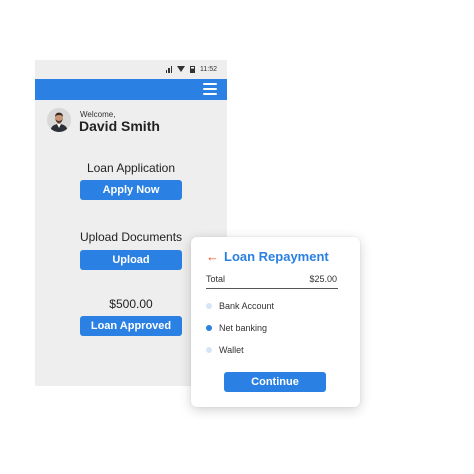 The width and height of the screenshot is (474, 474). I want to click on wifi-icon, so click(181, 69).